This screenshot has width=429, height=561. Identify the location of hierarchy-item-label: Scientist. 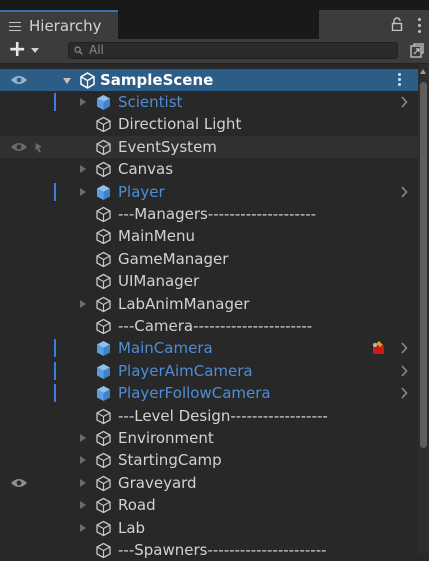
(150, 102).